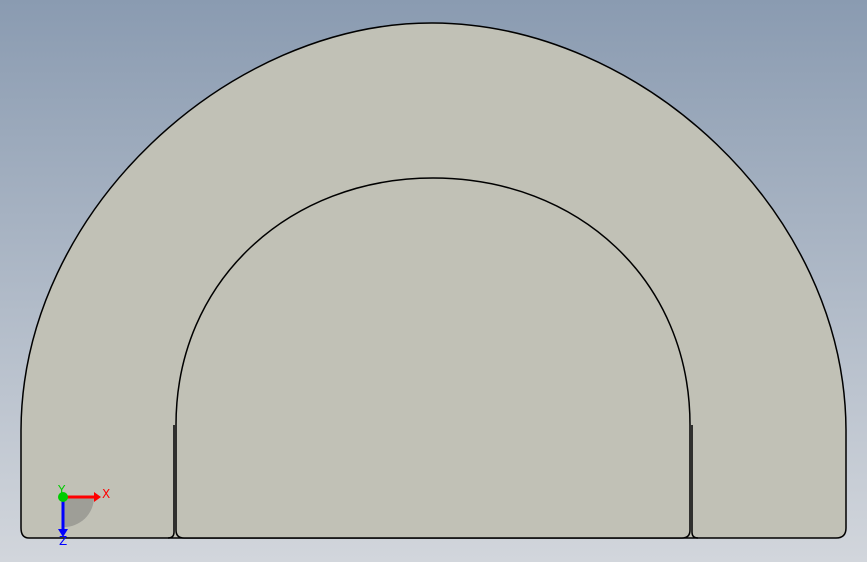  I want to click on y-axis-label: Y, so click(61, 490).